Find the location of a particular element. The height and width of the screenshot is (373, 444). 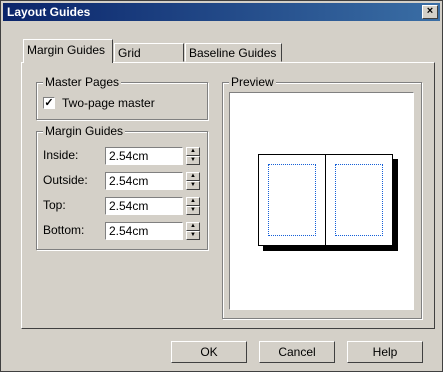

master-pages-legend: Master Pages is located at coordinates (82, 82).